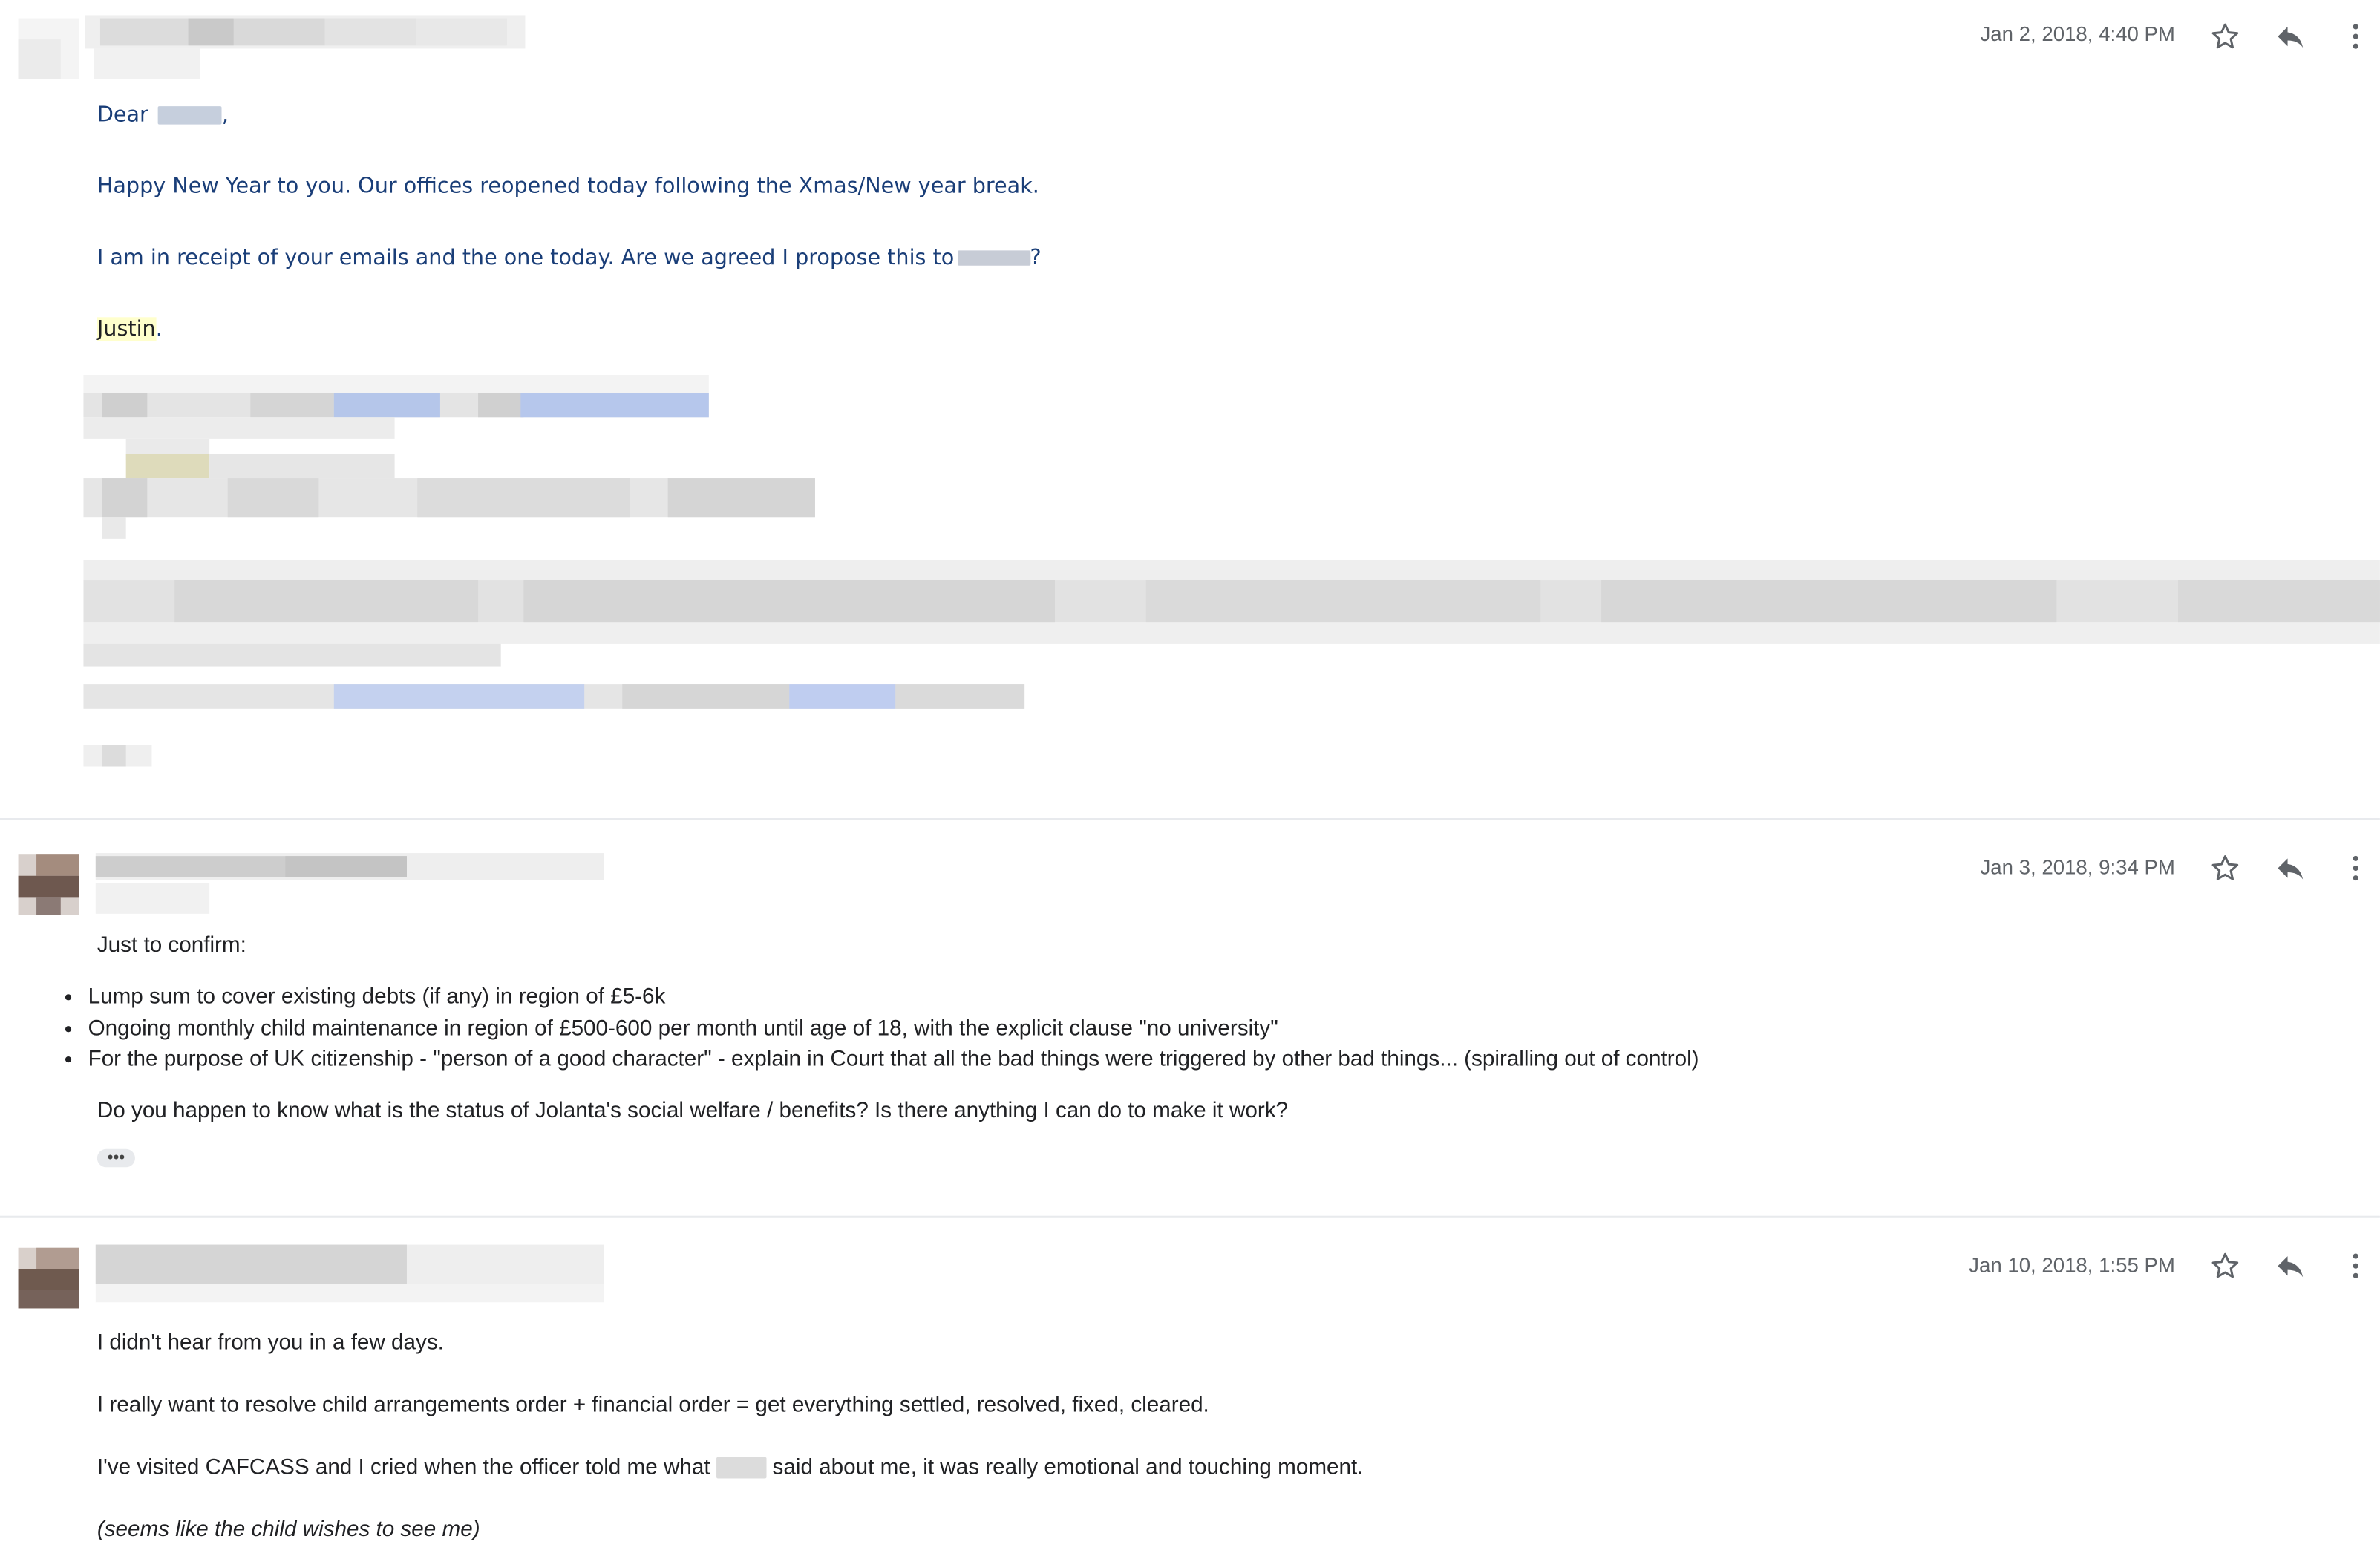 The image size is (2380, 1559). What do you see at coordinates (225, 115) in the screenshot?
I see `greeting-comma: ,` at bounding box center [225, 115].